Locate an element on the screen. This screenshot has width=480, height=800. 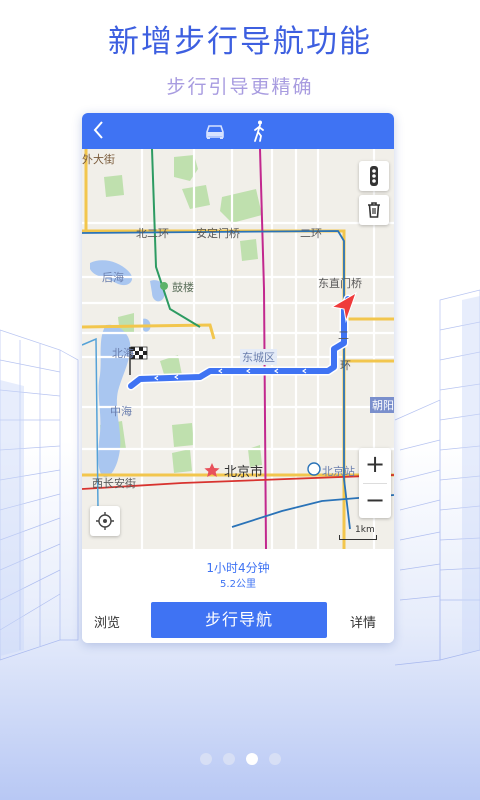
start-walking-navigation-button: 步行导航 is located at coordinates (239, 620).